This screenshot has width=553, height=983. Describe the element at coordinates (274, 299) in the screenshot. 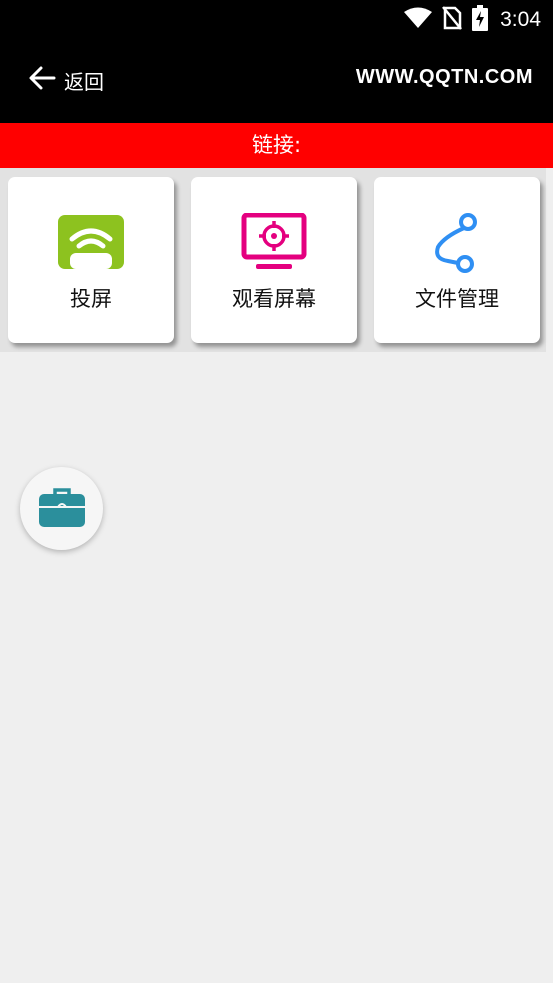

I see `card-label: 观看屏幕` at that location.